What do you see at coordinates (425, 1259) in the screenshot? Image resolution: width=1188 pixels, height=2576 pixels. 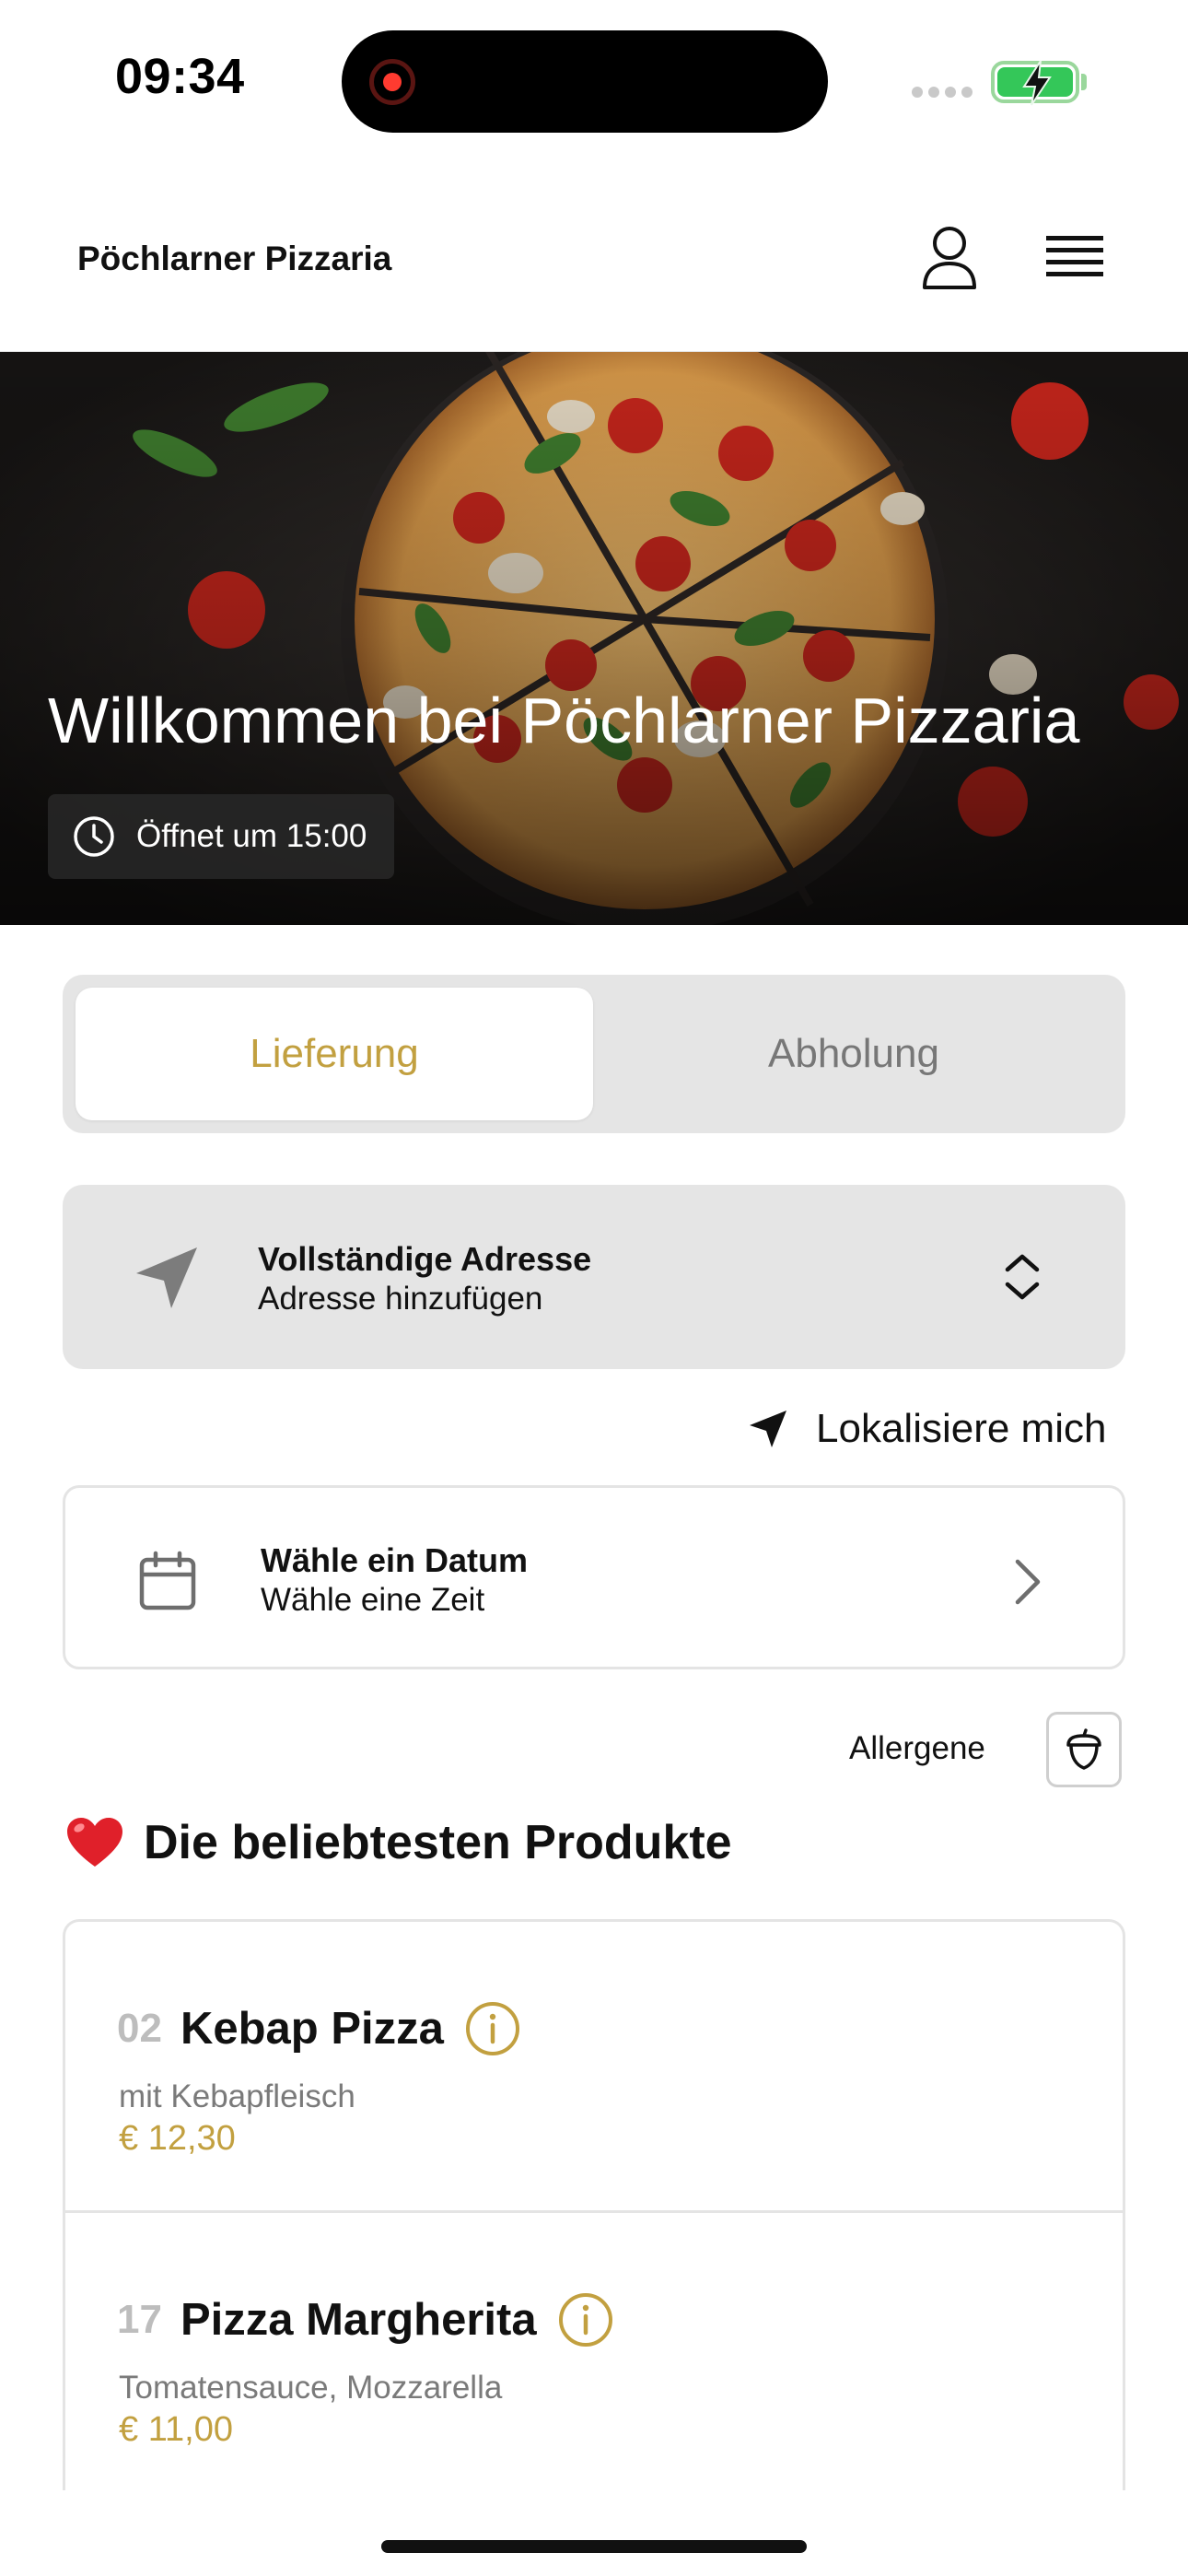 I see `address-title: Vollständige Adresse` at bounding box center [425, 1259].